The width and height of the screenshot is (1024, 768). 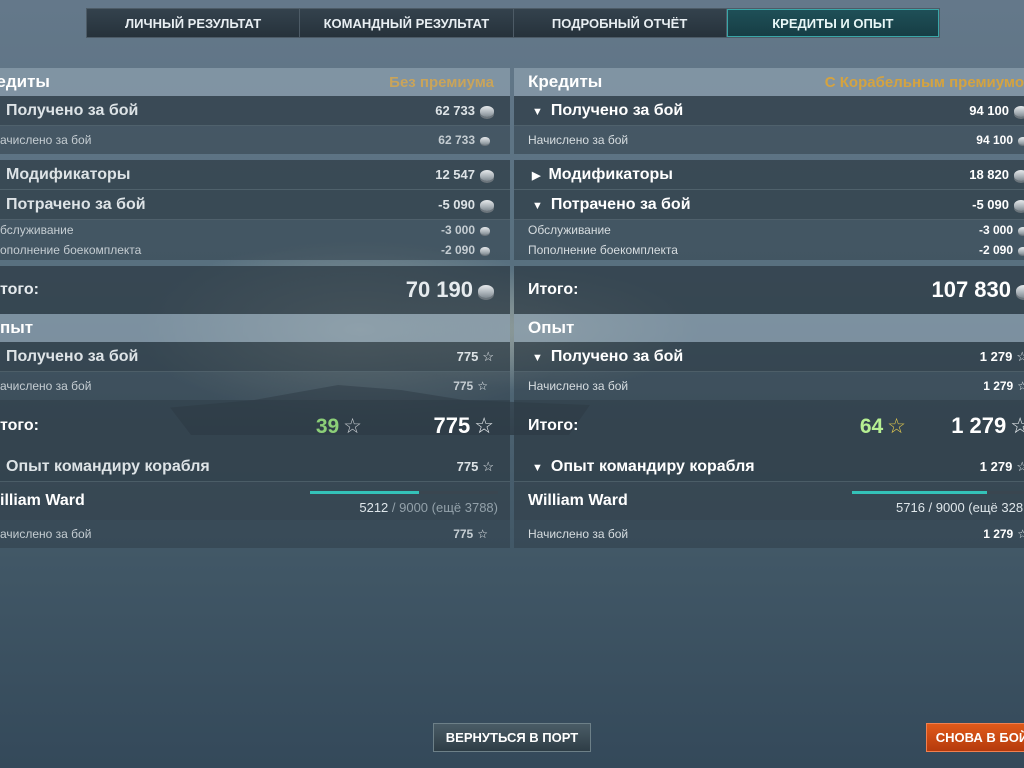 What do you see at coordinates (194, 23) in the screenshot?
I see `tab-personal-result: ЛИЧНЫЙ РЕЗУЛЬТАТ` at bounding box center [194, 23].